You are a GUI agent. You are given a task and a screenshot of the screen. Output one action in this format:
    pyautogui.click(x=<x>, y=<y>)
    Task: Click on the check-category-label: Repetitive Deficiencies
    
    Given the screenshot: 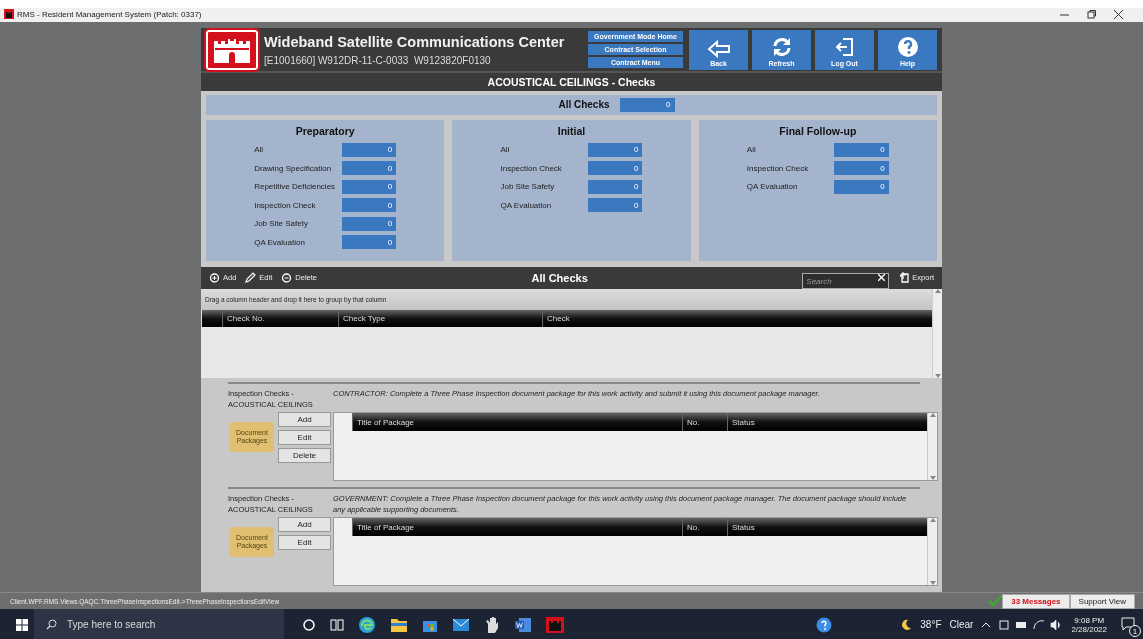 What is the action you would take?
    pyautogui.click(x=295, y=187)
    